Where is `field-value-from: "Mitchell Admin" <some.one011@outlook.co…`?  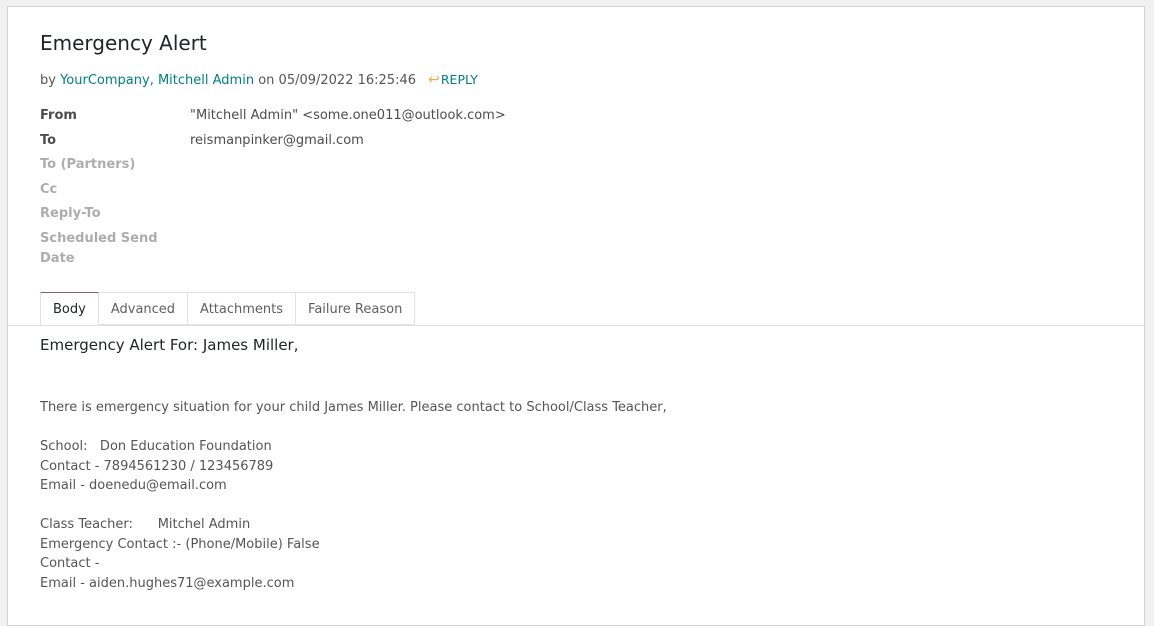 field-value-from: "Mitchell Admin" <some.one011@outlook.co… is located at coordinates (348, 116).